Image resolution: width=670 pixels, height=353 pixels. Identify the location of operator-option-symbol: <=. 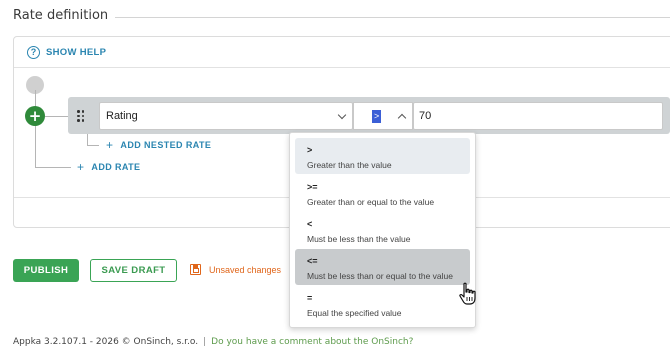
(312, 261).